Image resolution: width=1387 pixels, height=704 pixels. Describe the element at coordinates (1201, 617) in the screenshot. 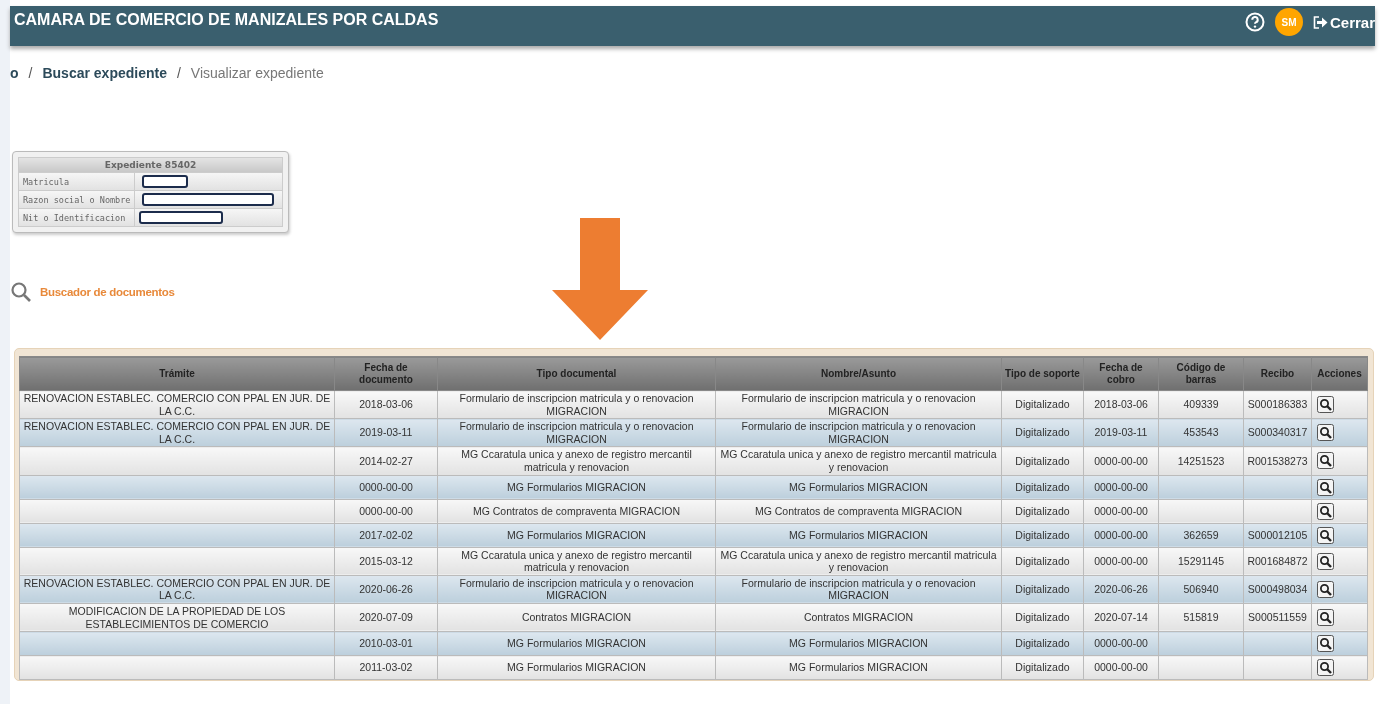

I see `table-cell: 515819` at that location.